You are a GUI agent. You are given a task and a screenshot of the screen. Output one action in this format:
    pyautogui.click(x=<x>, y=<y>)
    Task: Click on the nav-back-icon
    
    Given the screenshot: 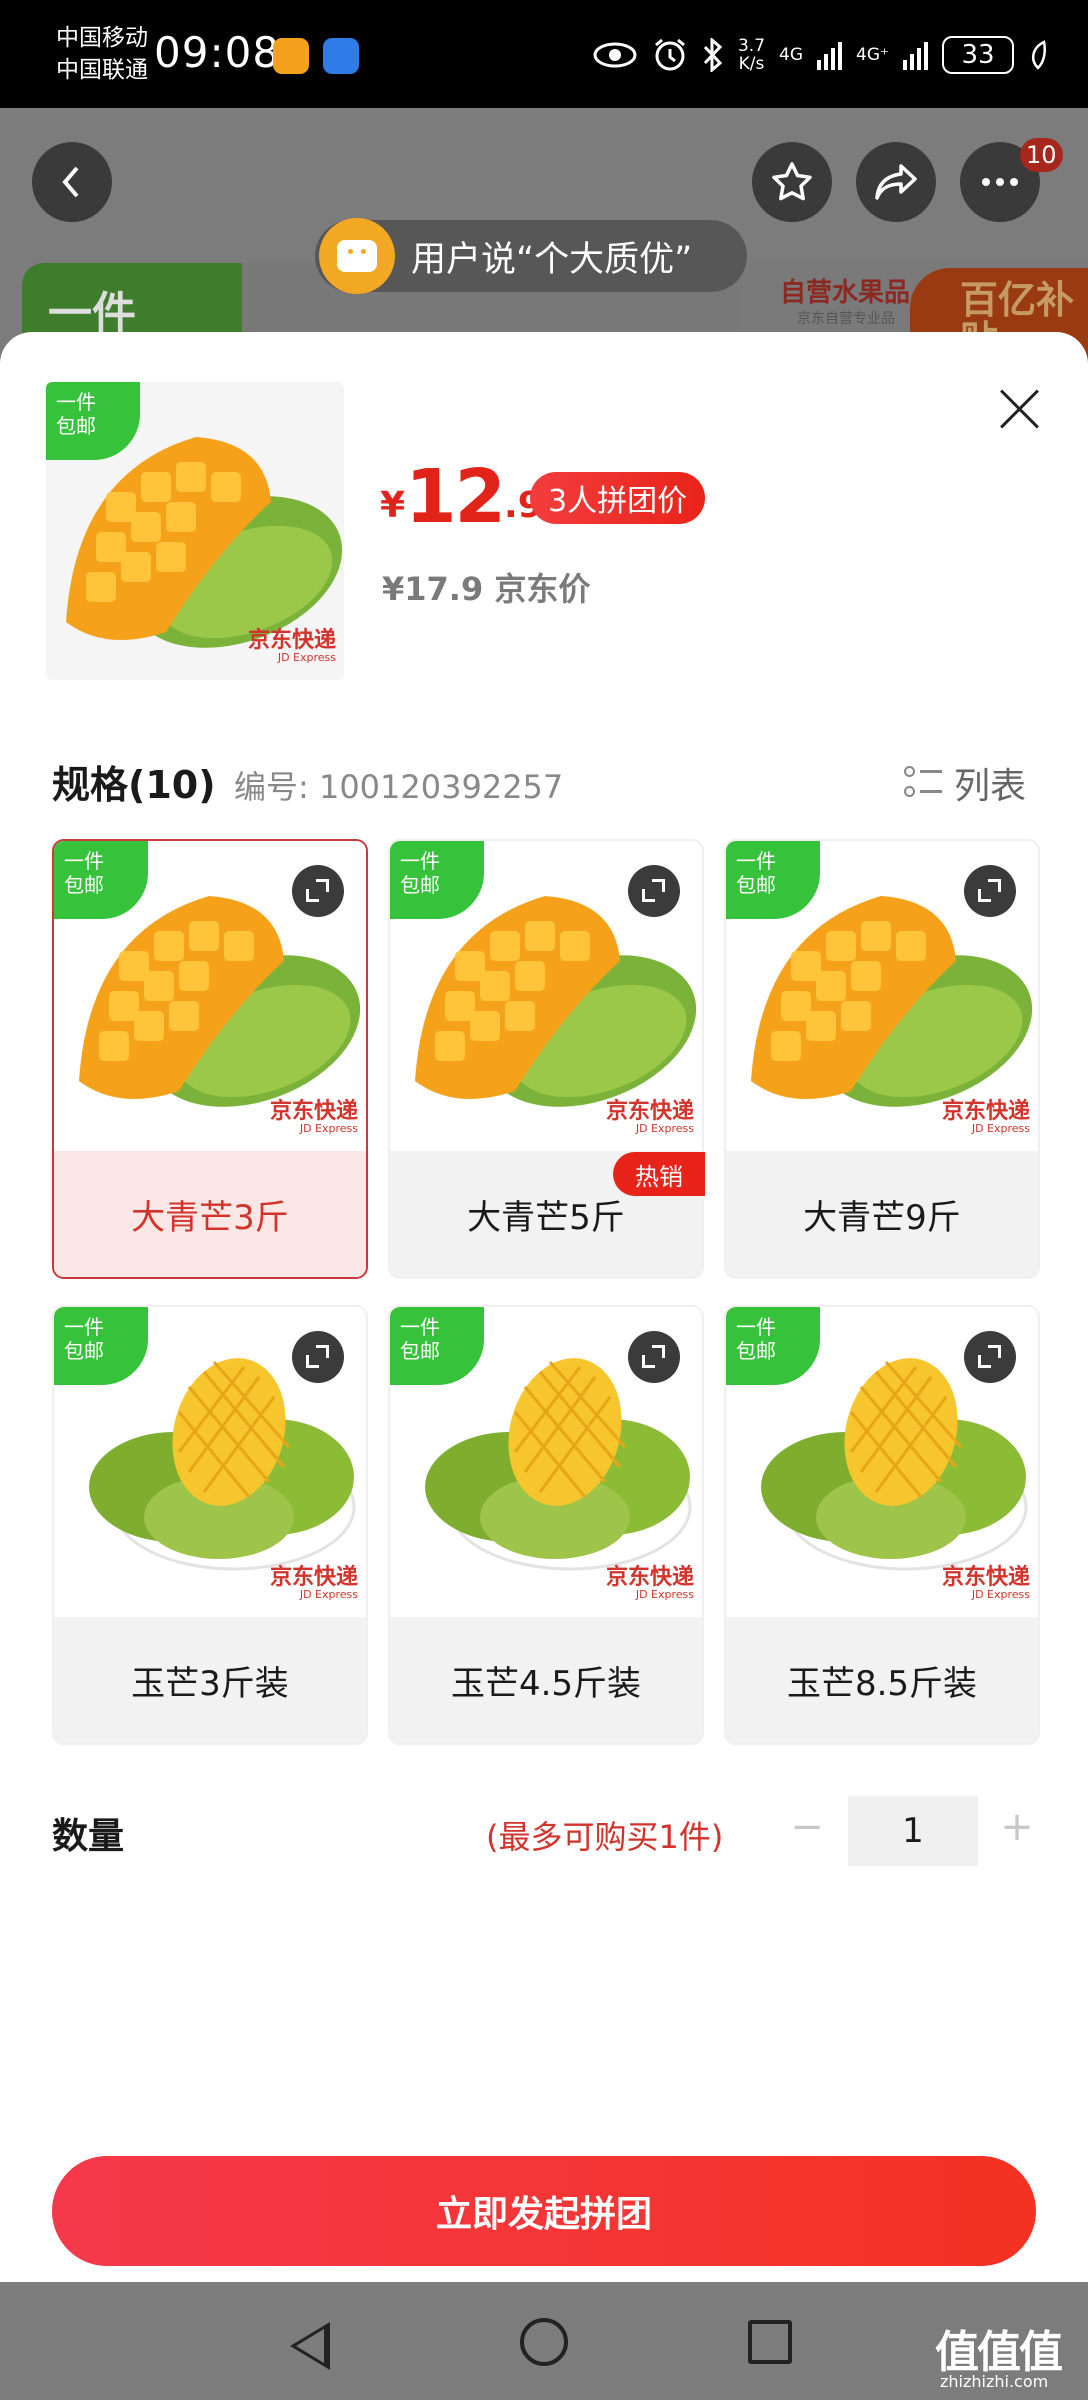 What is the action you would take?
    pyautogui.click(x=310, y=2346)
    